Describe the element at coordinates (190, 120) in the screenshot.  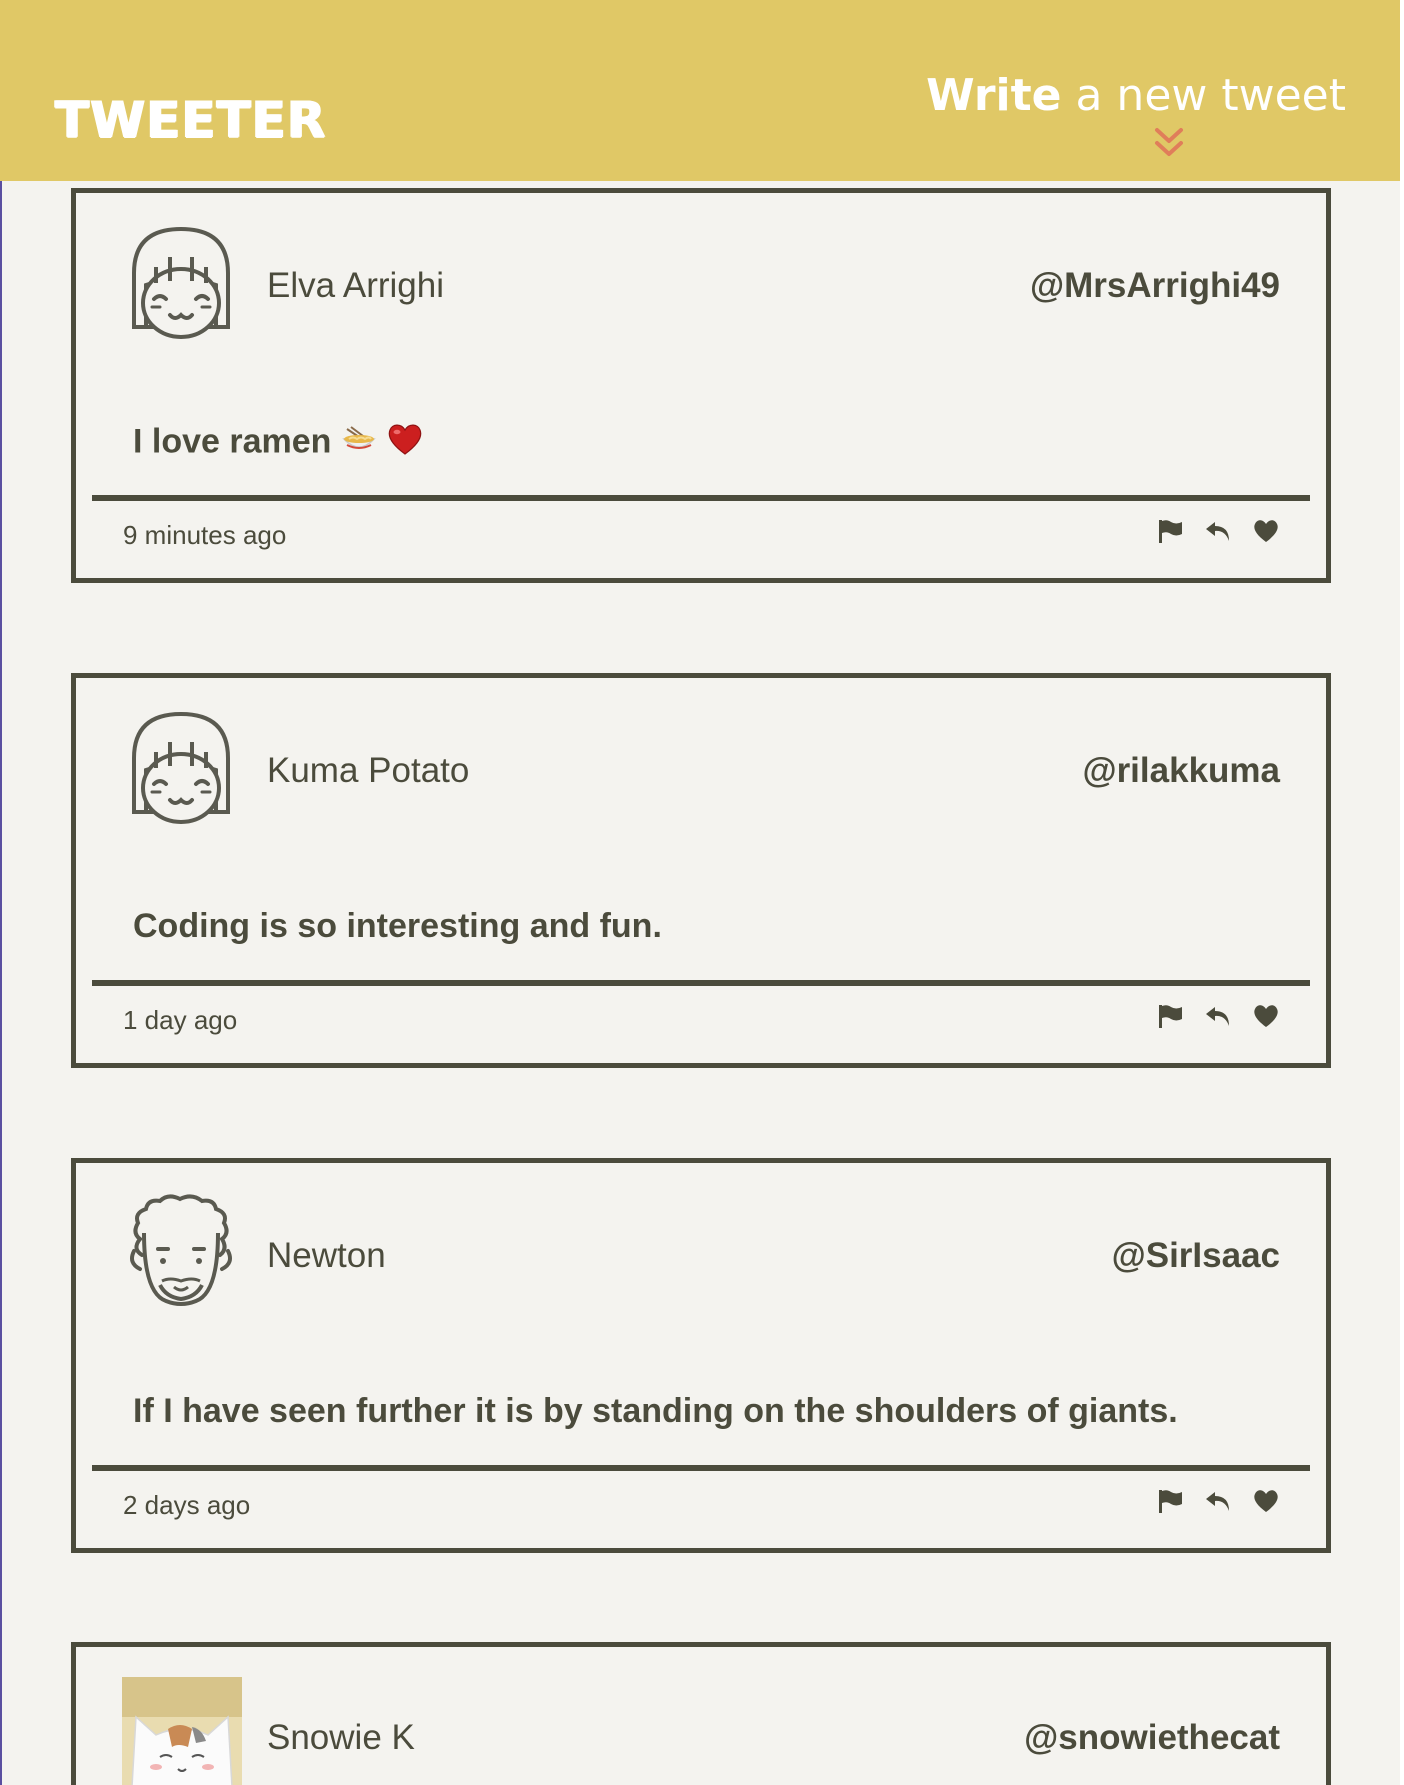
I see `brand-logo: TWEETER` at that location.